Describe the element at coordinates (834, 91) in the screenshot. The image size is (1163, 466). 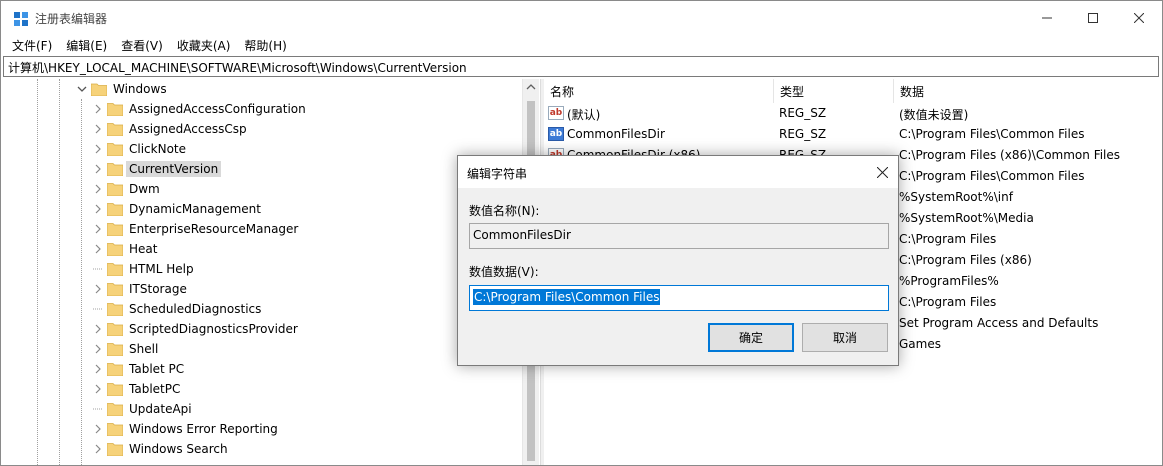
I see `column-header-type: 类型` at that location.